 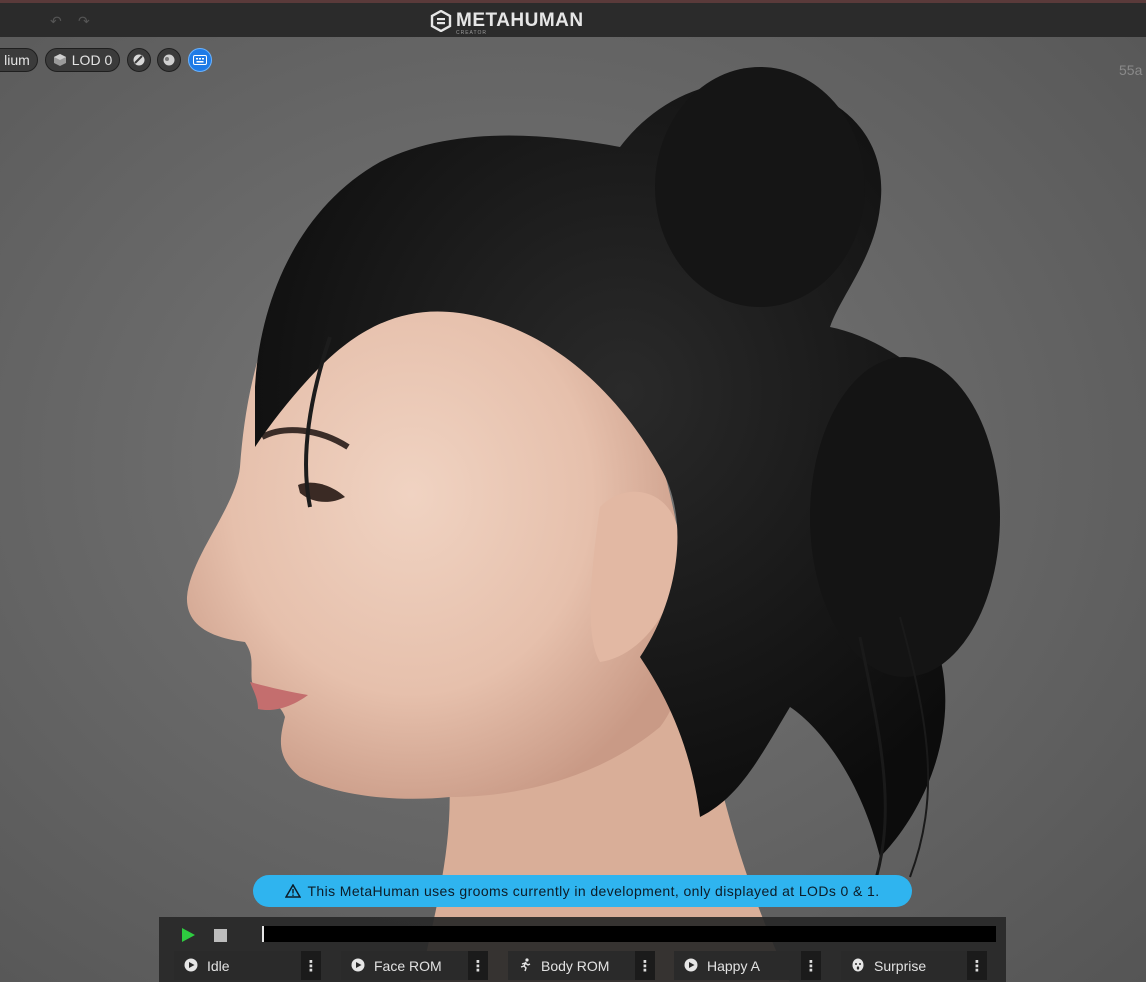 I want to click on quality-label: lium, so click(x=17, y=60).